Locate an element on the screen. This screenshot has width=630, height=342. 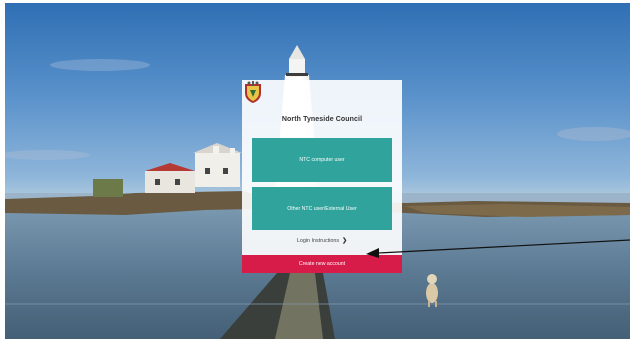
create-account-button: Create new account is located at coordinates (322, 264).